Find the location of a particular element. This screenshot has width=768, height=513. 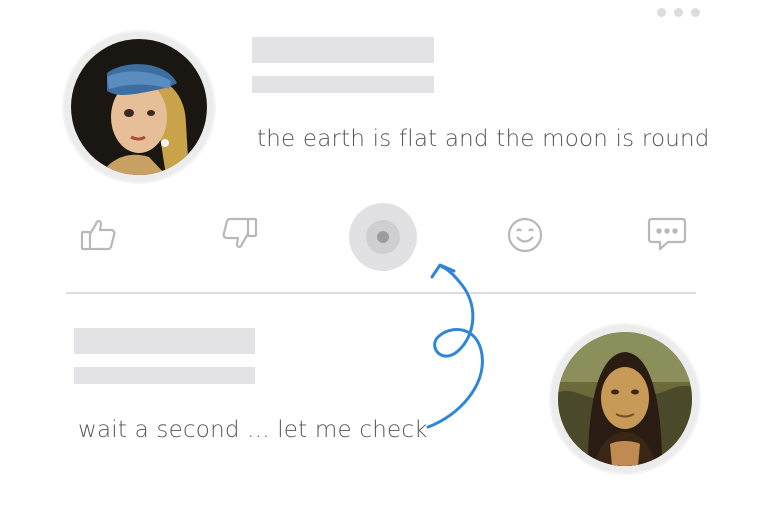

bottom-post-avatar is located at coordinates (625, 399).